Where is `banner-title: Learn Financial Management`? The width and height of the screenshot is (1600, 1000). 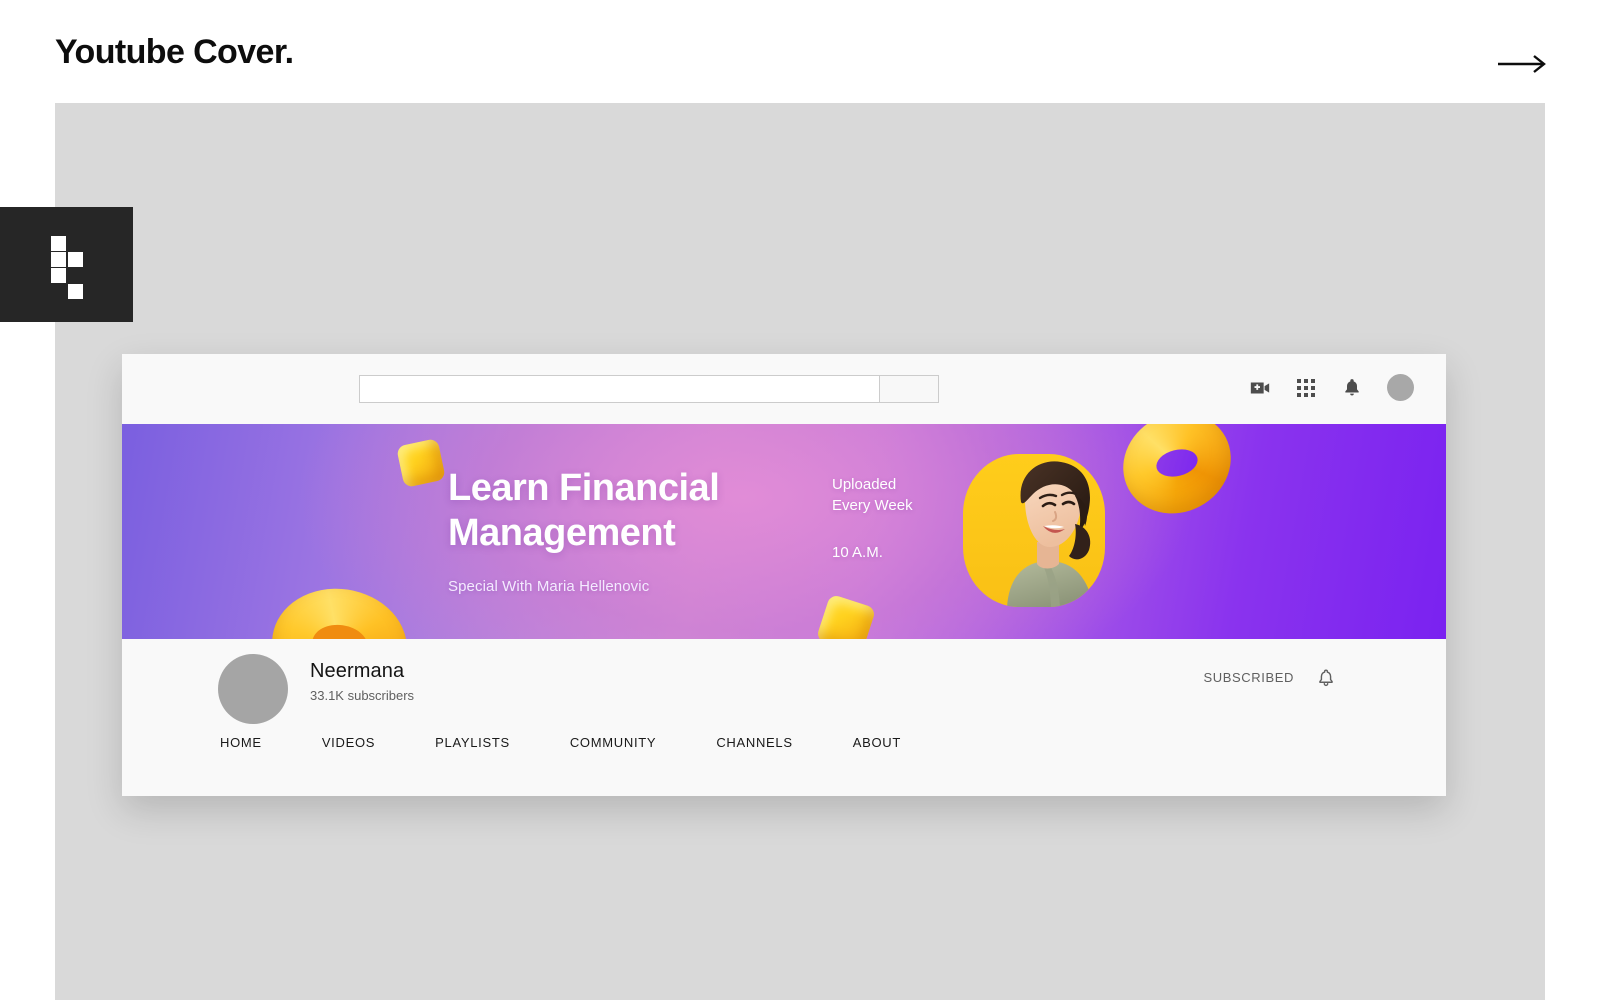 banner-title: Learn Financial Management is located at coordinates (584, 510).